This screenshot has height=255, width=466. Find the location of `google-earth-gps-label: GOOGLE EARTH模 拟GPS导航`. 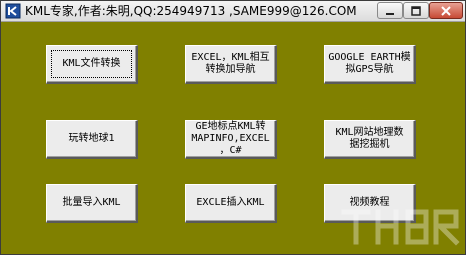

google-earth-gps-label: GOOGLE EARTH模 拟GPS导航 is located at coordinates (369, 63).